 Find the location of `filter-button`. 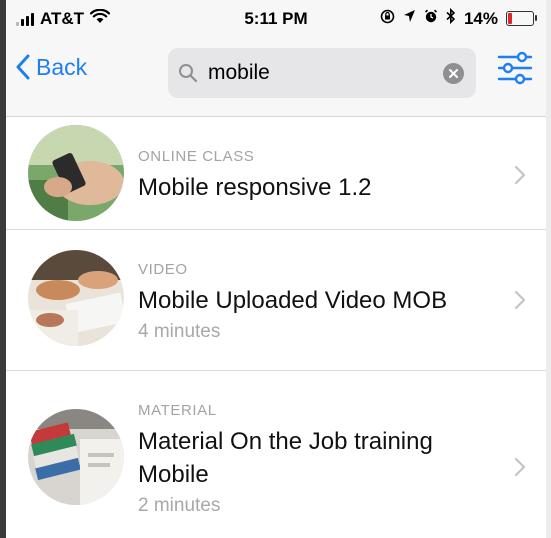

filter-button is located at coordinates (515, 68).